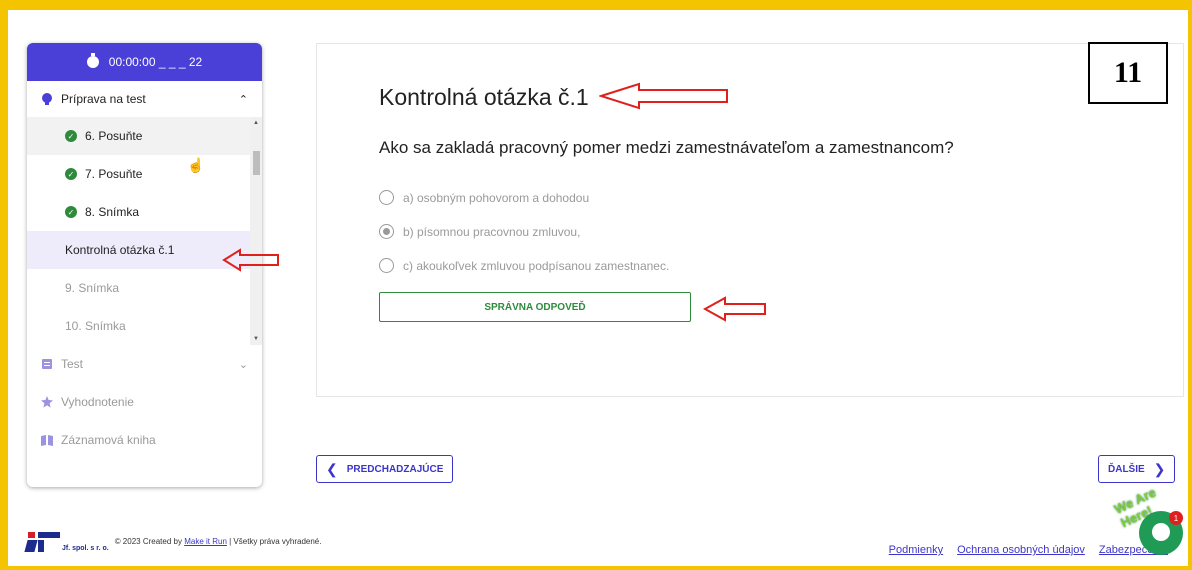  Describe the element at coordinates (196, 165) in the screenshot. I see `hand-cursor-icon: ☝` at that location.